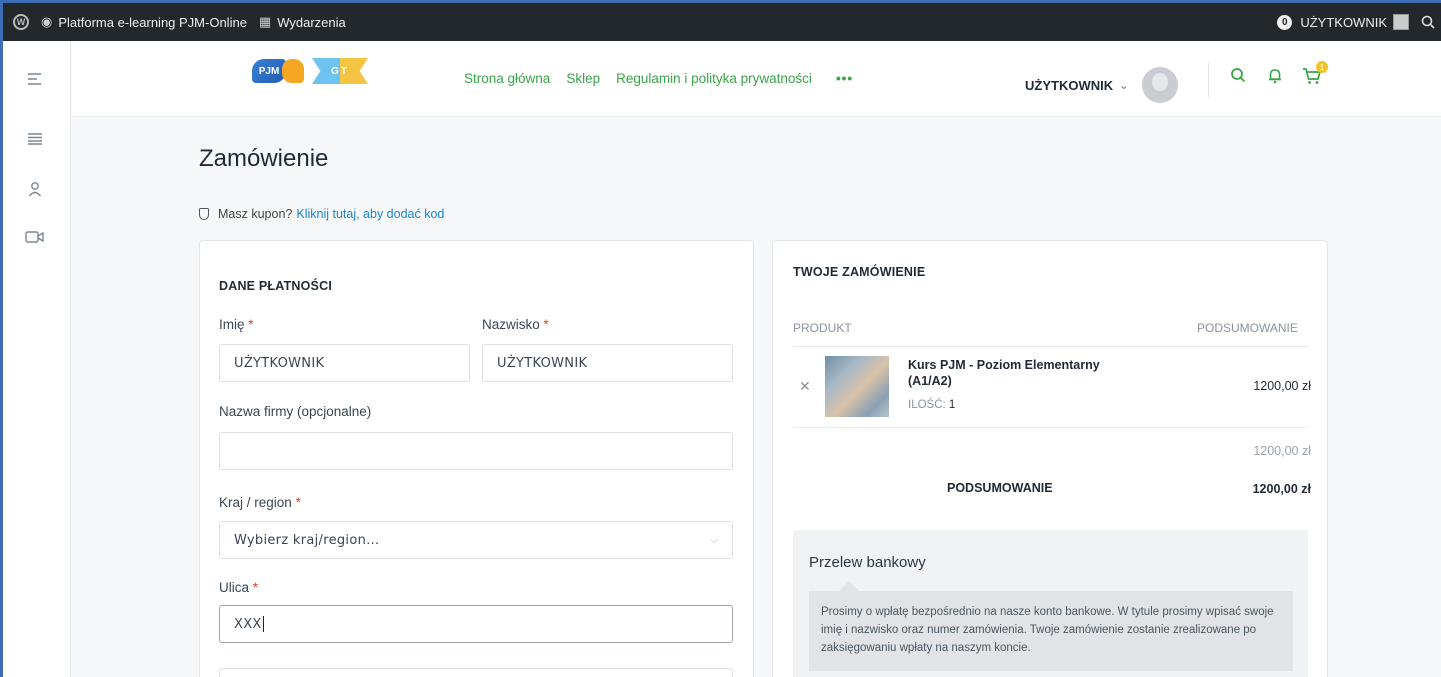 The height and width of the screenshot is (677, 1441). Describe the element at coordinates (1000, 488) in the screenshot. I see `total-label: PODSUMOWANIE` at that location.